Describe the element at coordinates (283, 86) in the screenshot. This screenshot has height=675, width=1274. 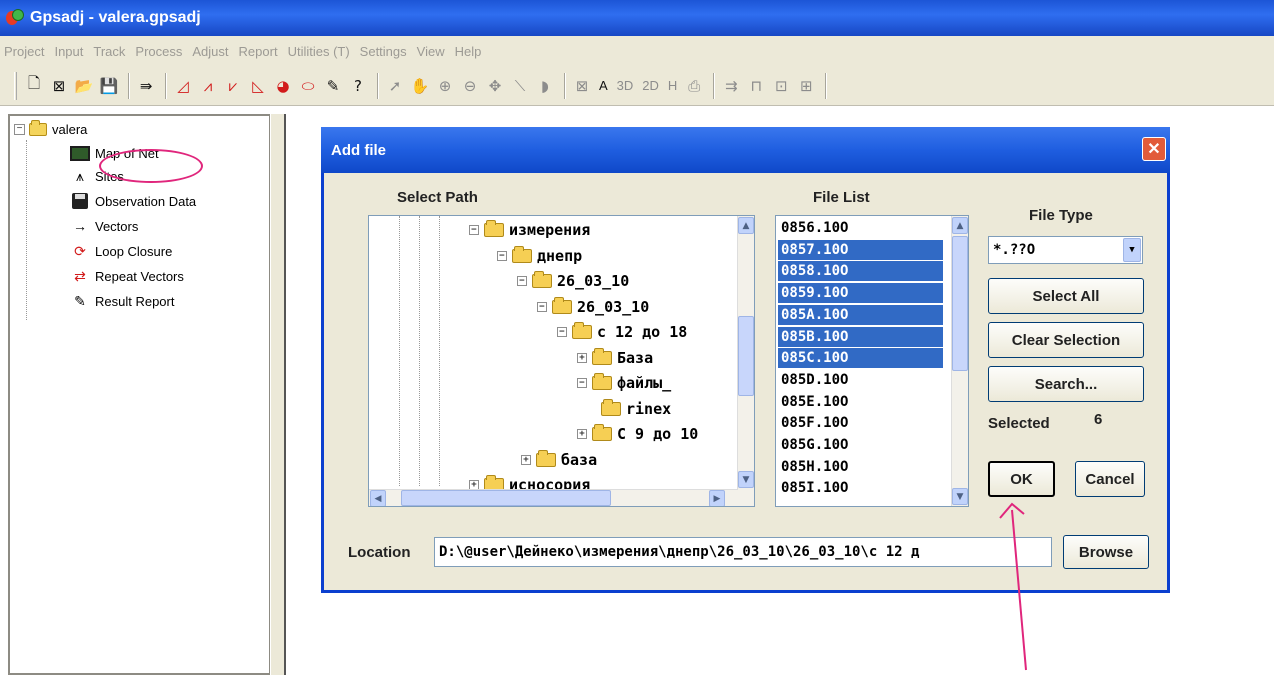
I see `process-icon: ◕` at that location.